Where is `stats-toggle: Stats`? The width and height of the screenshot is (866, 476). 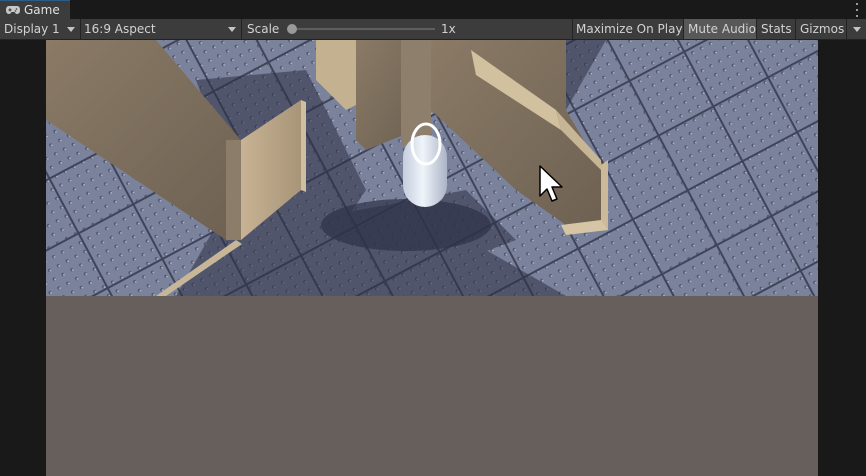
stats-toggle: Stats is located at coordinates (776, 29).